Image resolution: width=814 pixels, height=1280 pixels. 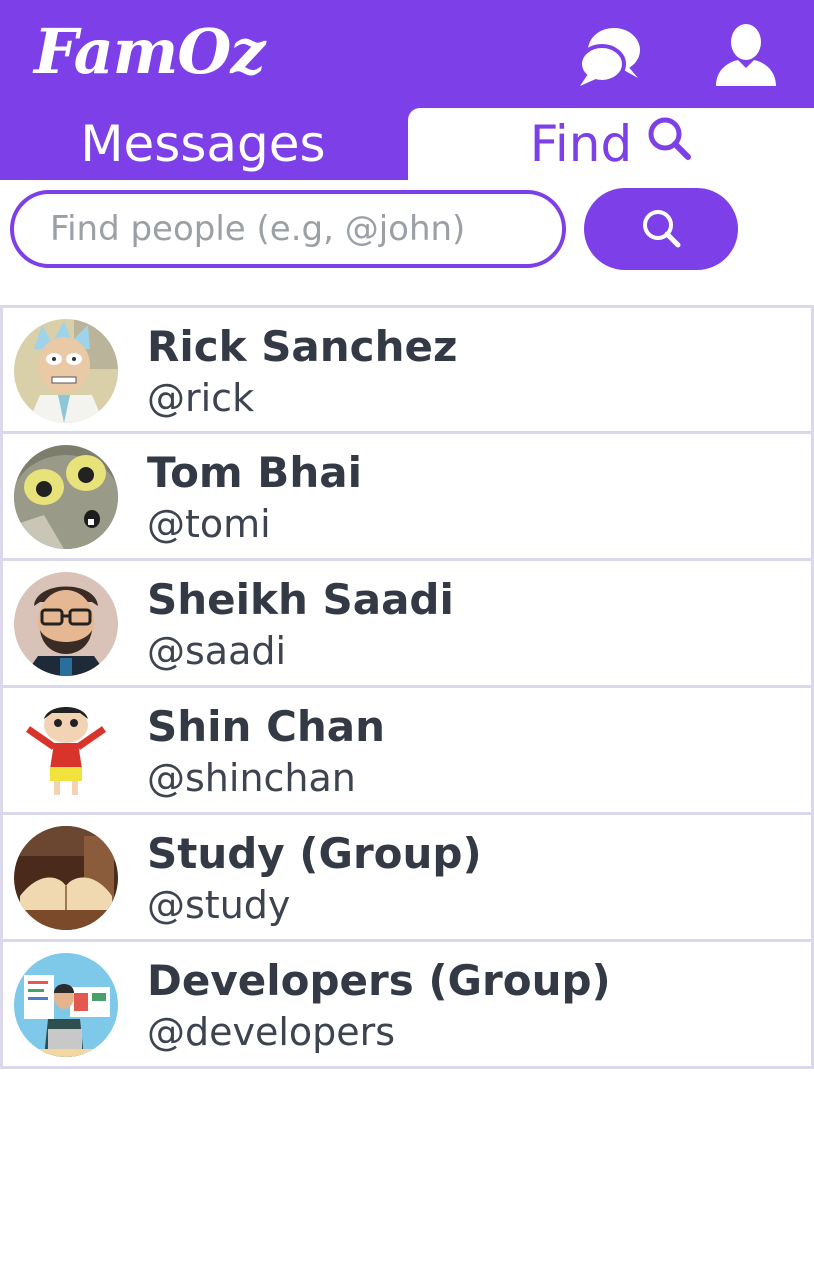 What do you see at coordinates (217, 651) in the screenshot?
I see `person-handle: @saadi` at bounding box center [217, 651].